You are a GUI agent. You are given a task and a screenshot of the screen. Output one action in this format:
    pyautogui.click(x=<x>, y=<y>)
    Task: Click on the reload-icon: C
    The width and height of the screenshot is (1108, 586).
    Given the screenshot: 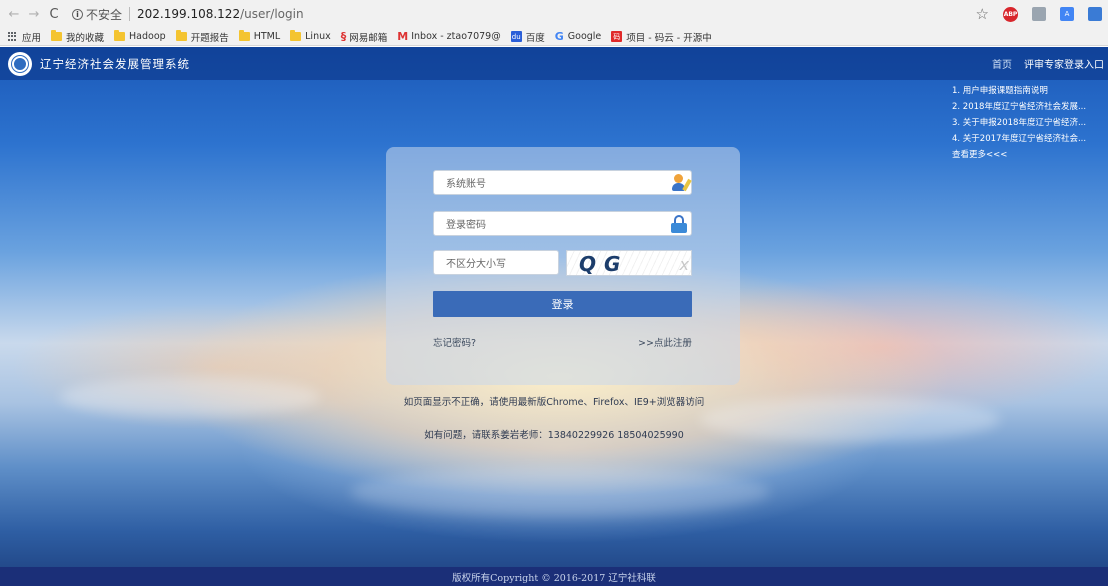 What is the action you would take?
    pyautogui.click(x=54, y=14)
    